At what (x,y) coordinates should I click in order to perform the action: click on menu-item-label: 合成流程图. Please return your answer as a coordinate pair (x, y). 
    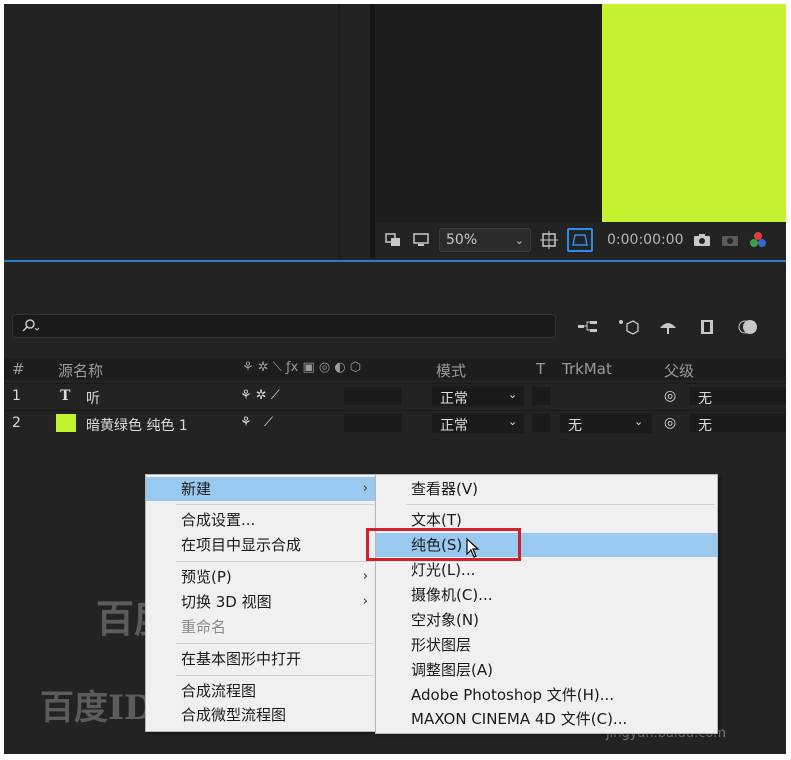
    Looking at the image, I should click on (219, 691).